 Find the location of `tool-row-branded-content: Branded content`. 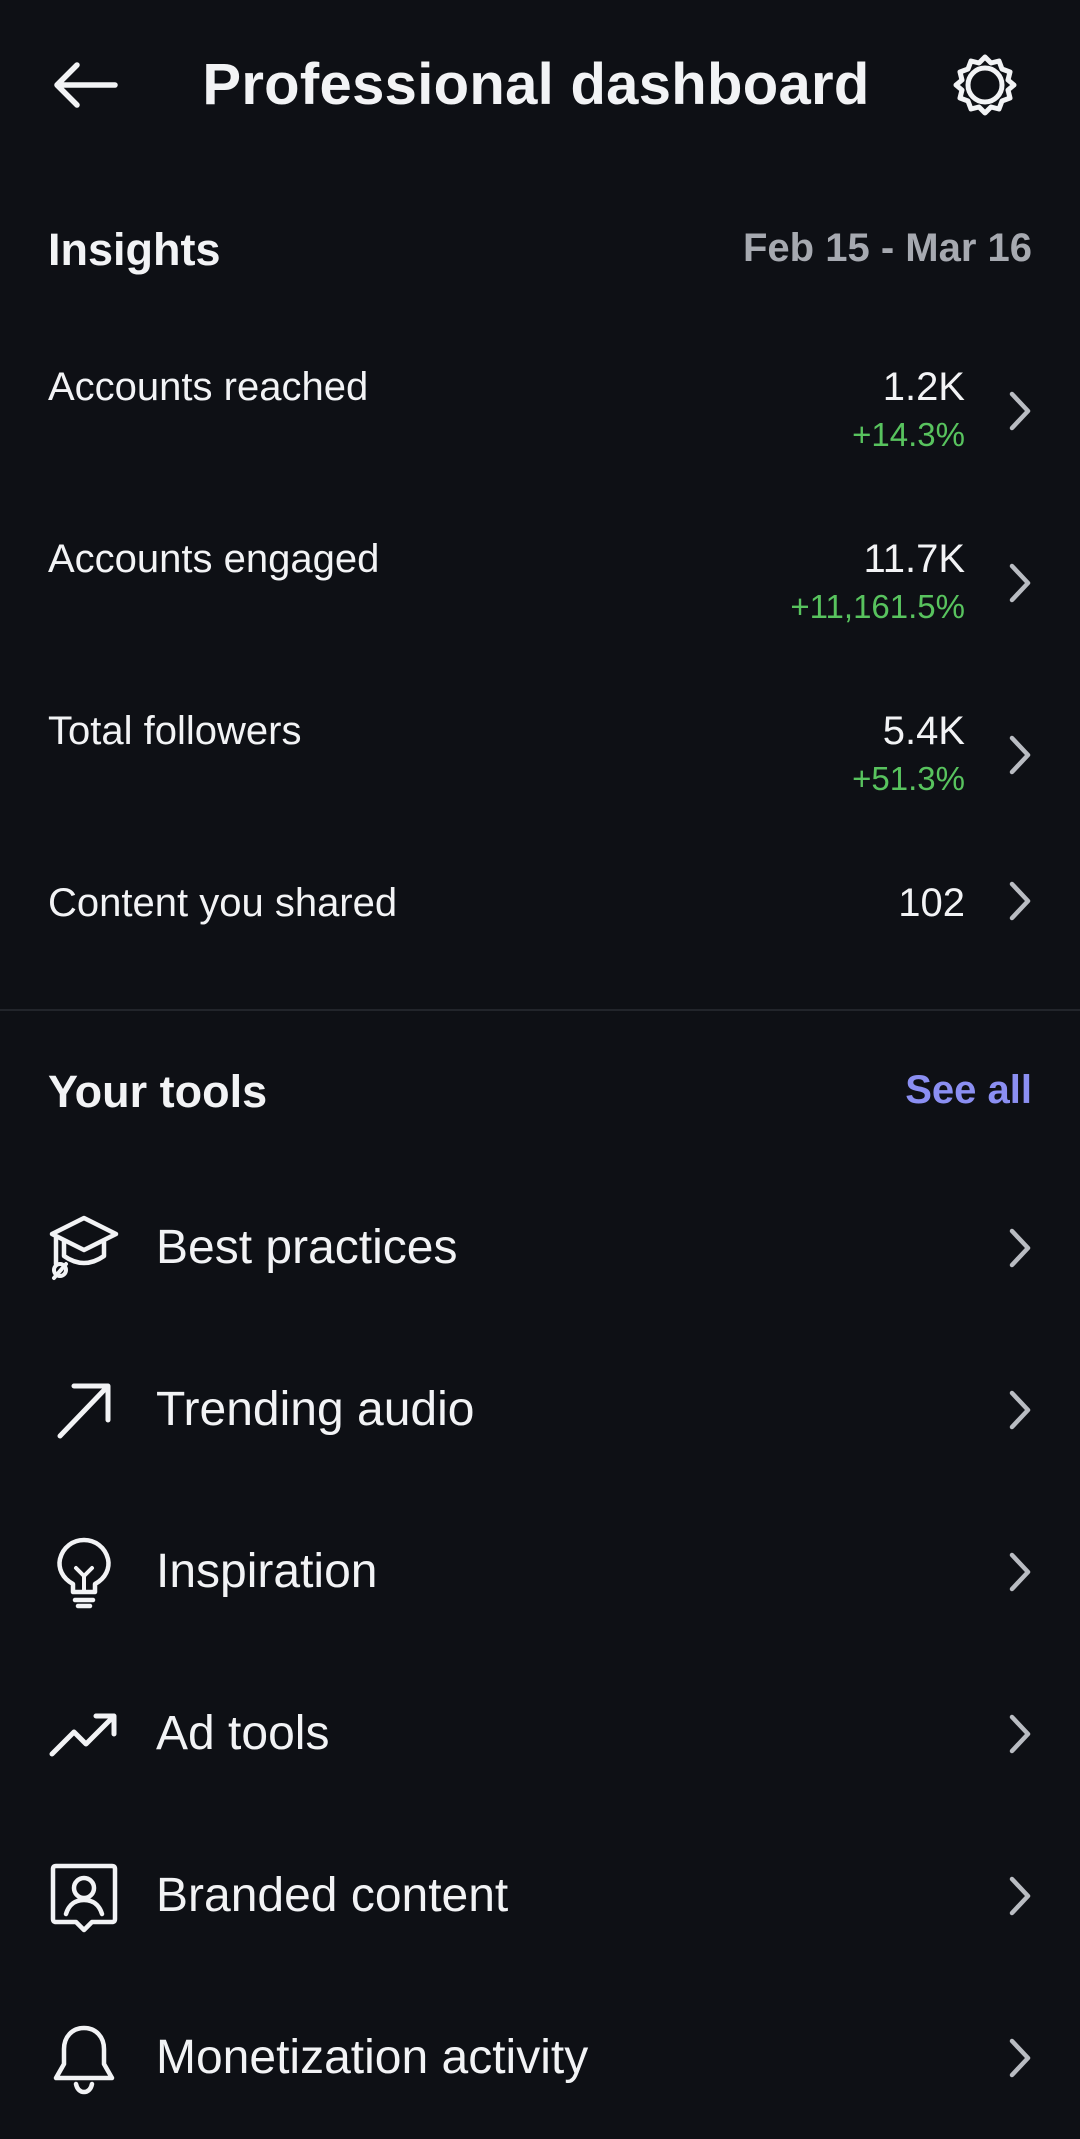

tool-row-branded-content: Branded content is located at coordinates (540, 1896).